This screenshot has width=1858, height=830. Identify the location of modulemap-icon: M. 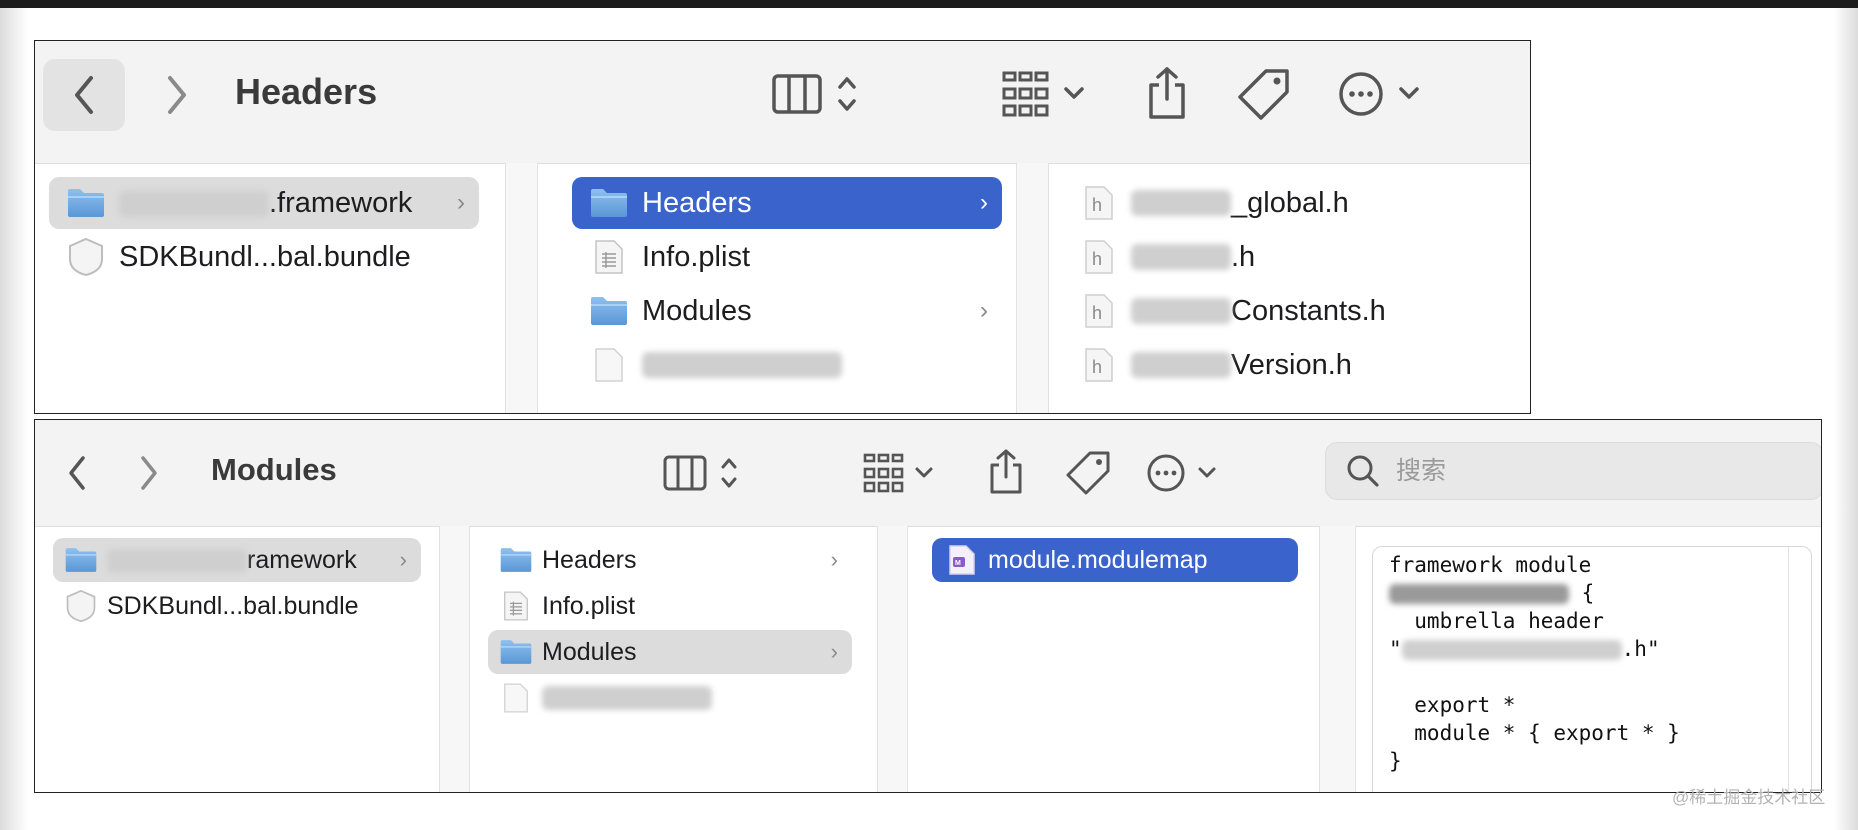
(962, 560).